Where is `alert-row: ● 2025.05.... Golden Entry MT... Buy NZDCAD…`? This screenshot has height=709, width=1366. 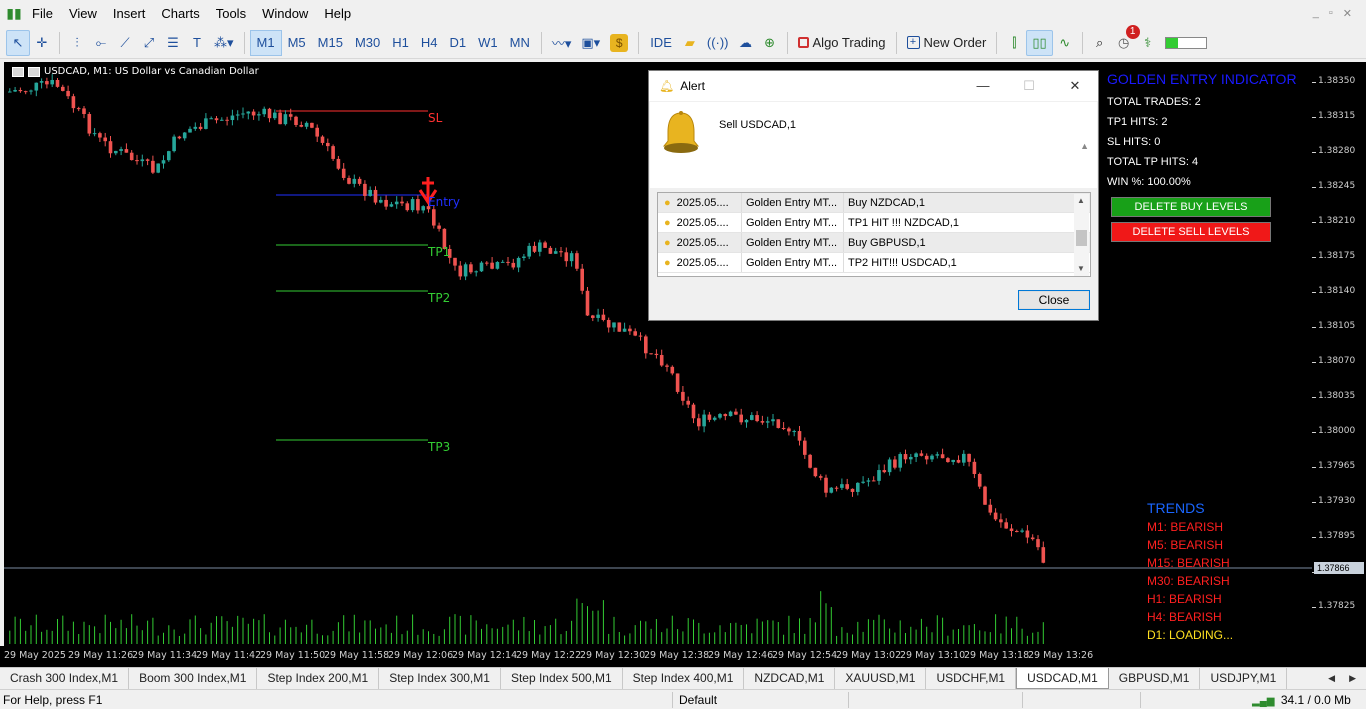 alert-row: ● 2025.05.... Golden Entry MT... Buy NZDCAD… is located at coordinates (874, 203).